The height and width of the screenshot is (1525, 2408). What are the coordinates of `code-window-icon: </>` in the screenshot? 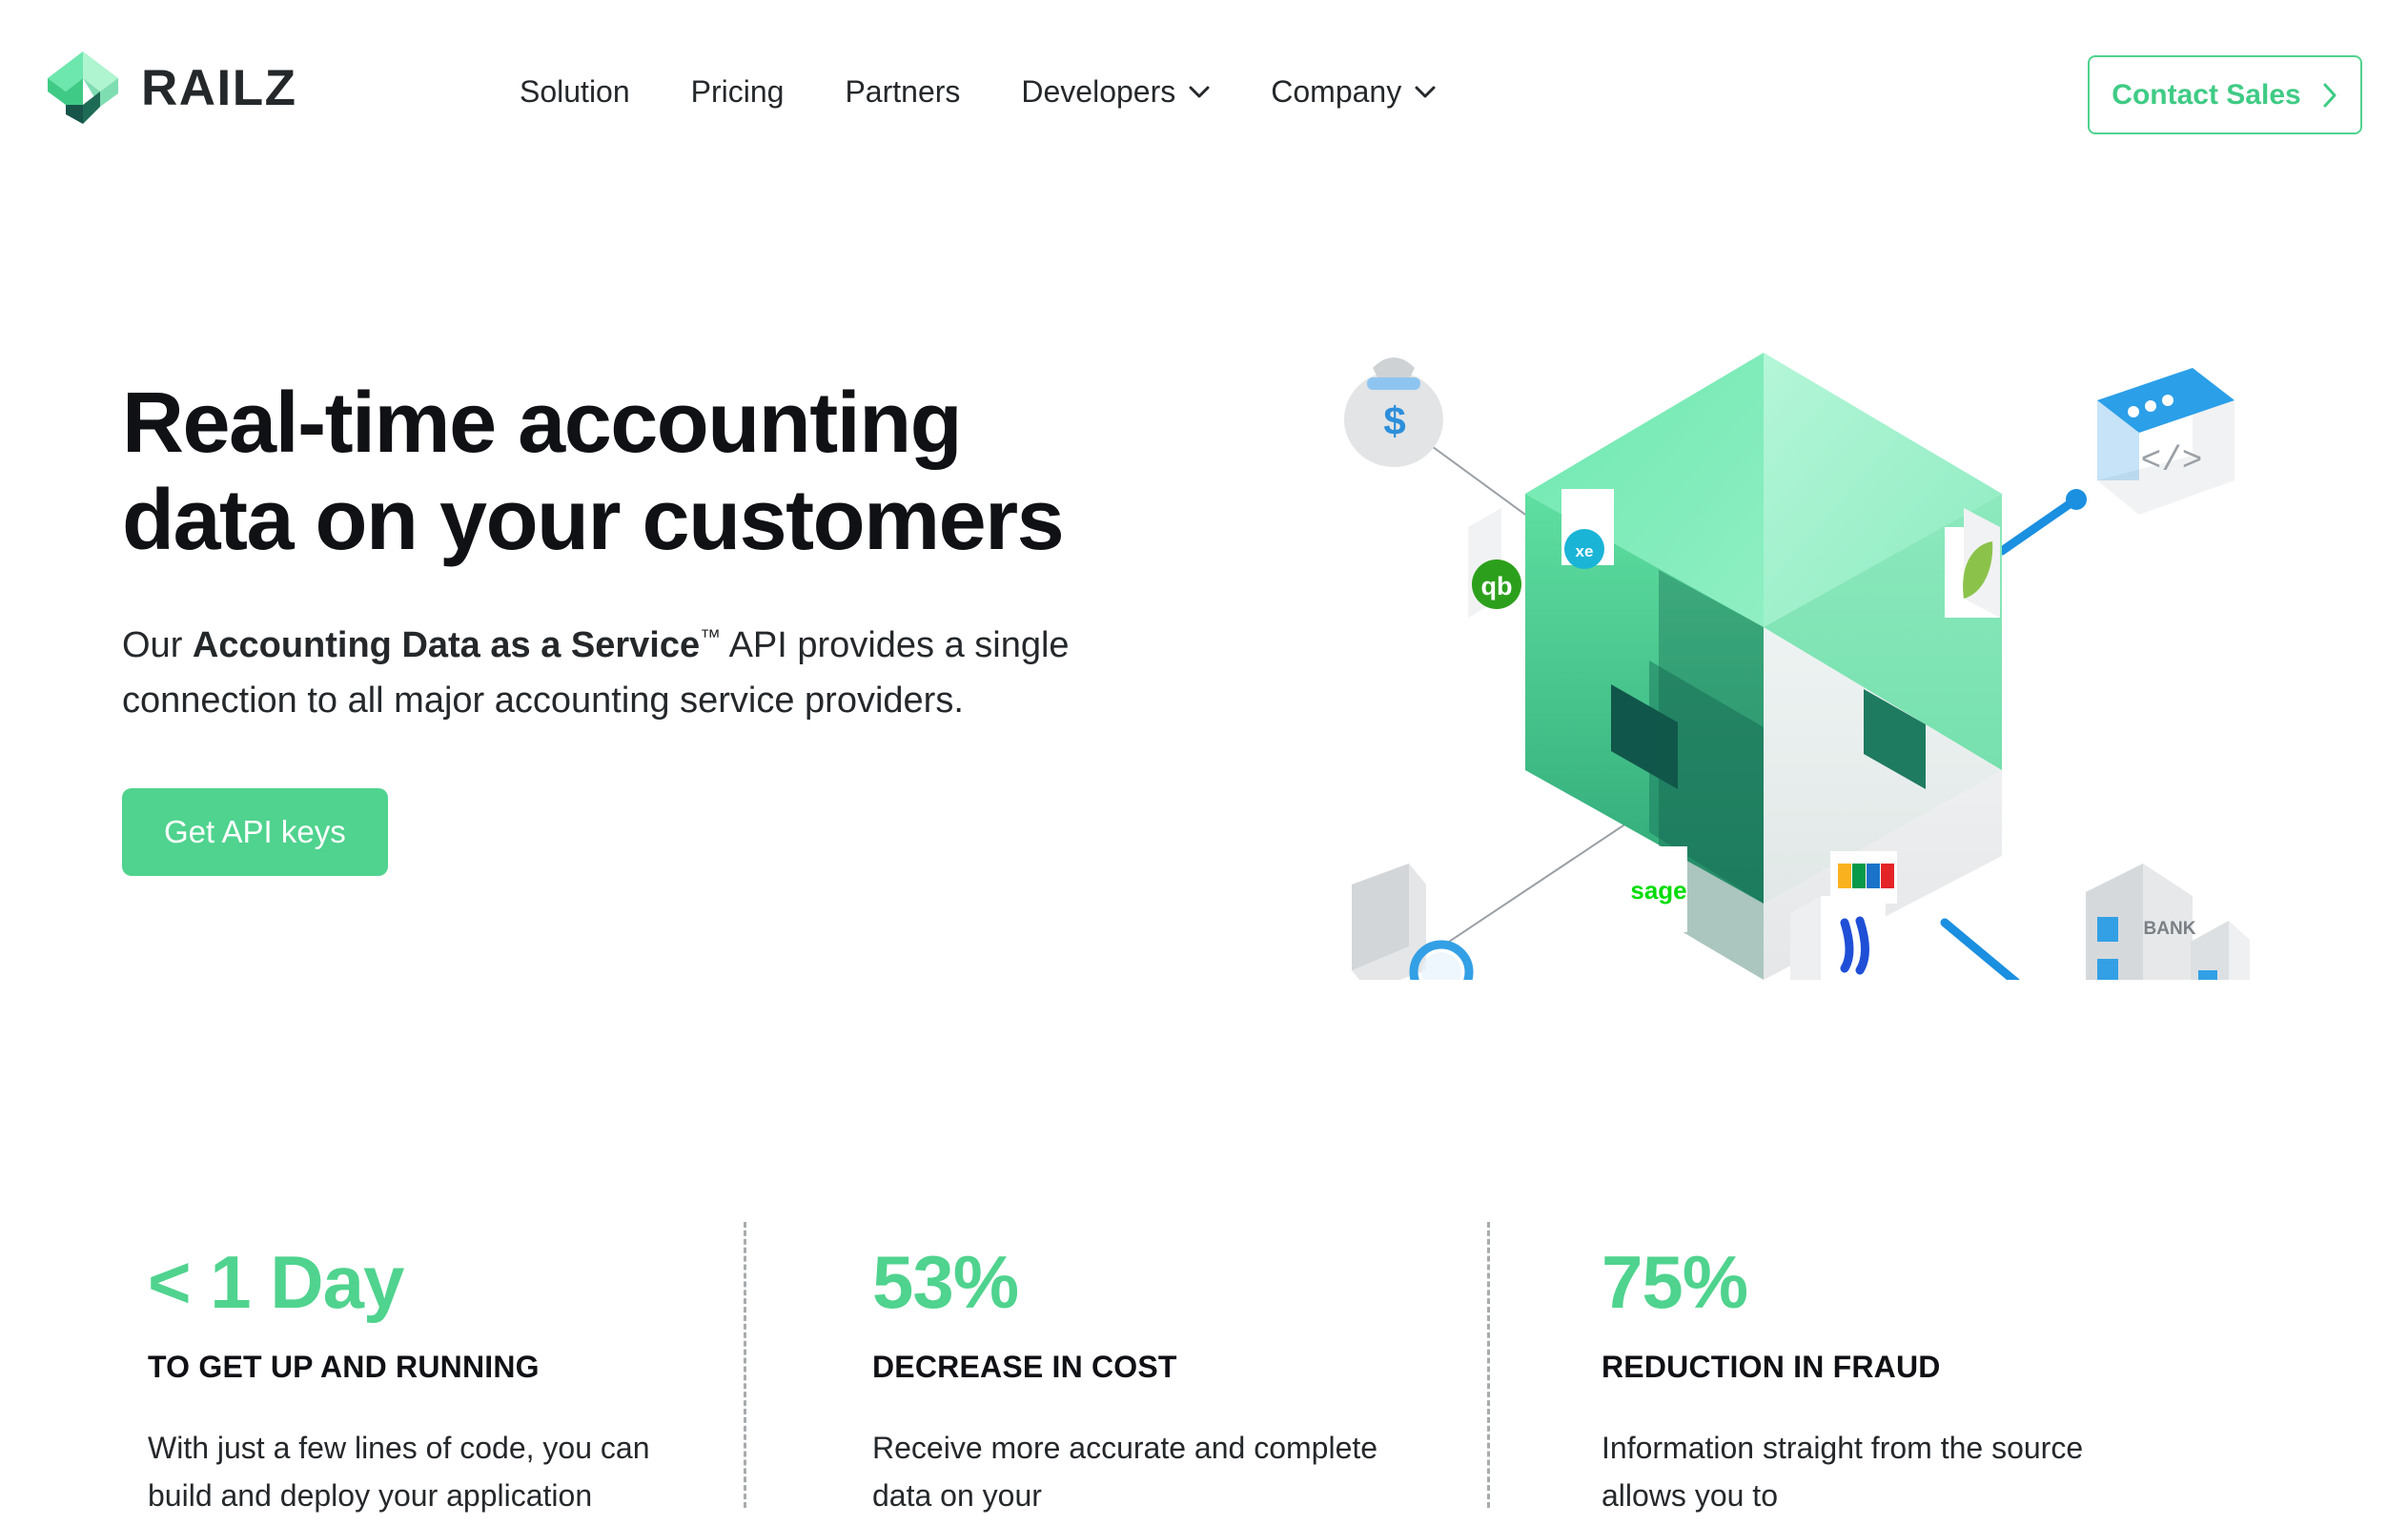 It's located at (2166, 442).